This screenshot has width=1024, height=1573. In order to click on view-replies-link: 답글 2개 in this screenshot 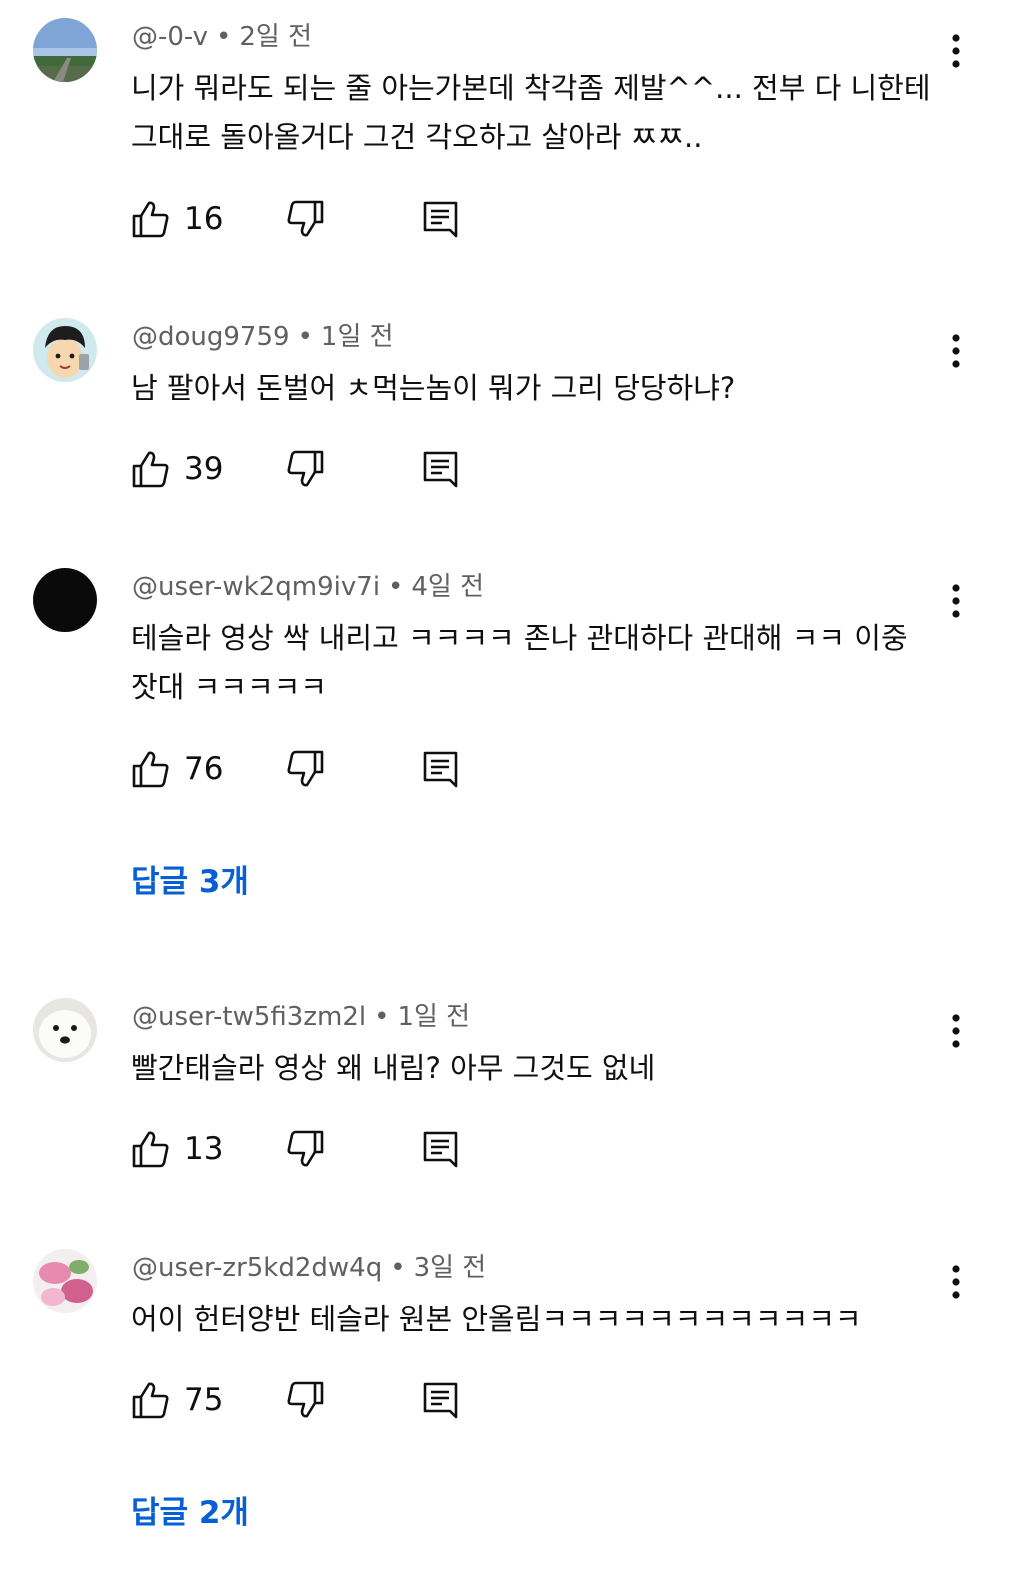, I will do `click(190, 1513)`.